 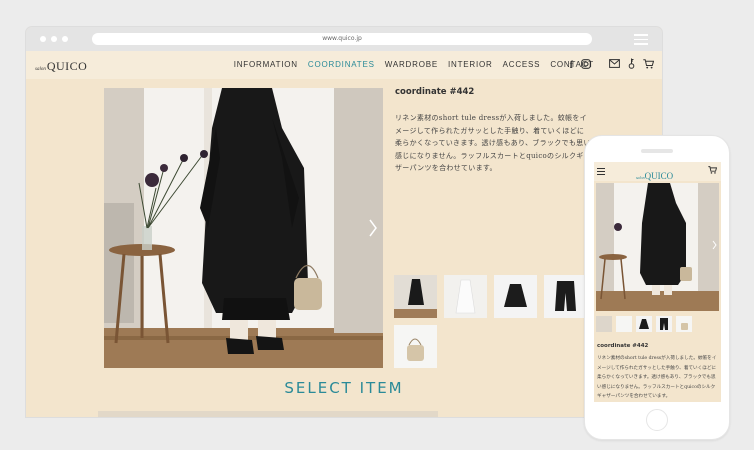 I want to click on mobile-logo: salonQUICO, so click(x=654, y=175).